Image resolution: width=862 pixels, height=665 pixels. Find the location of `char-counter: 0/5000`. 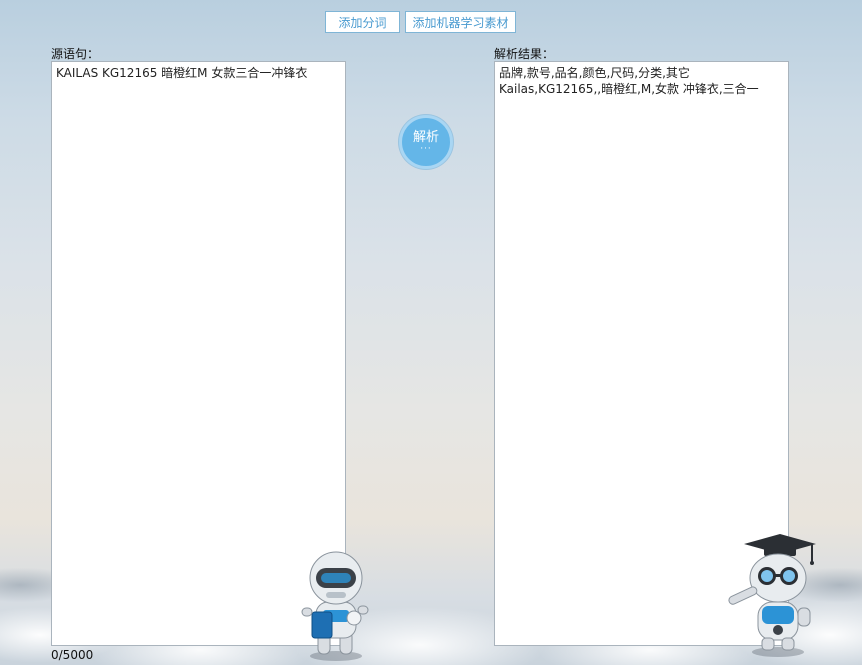

char-counter: 0/5000 is located at coordinates (72, 655).